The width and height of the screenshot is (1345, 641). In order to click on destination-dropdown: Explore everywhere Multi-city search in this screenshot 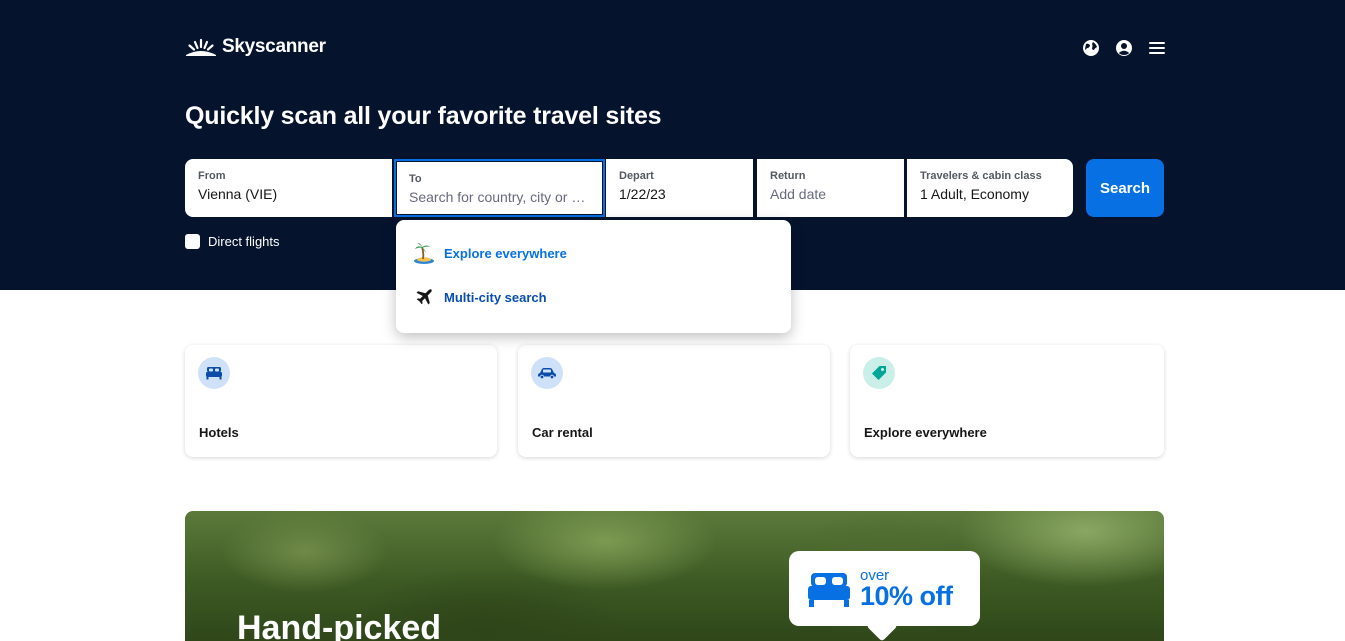, I will do `click(593, 276)`.